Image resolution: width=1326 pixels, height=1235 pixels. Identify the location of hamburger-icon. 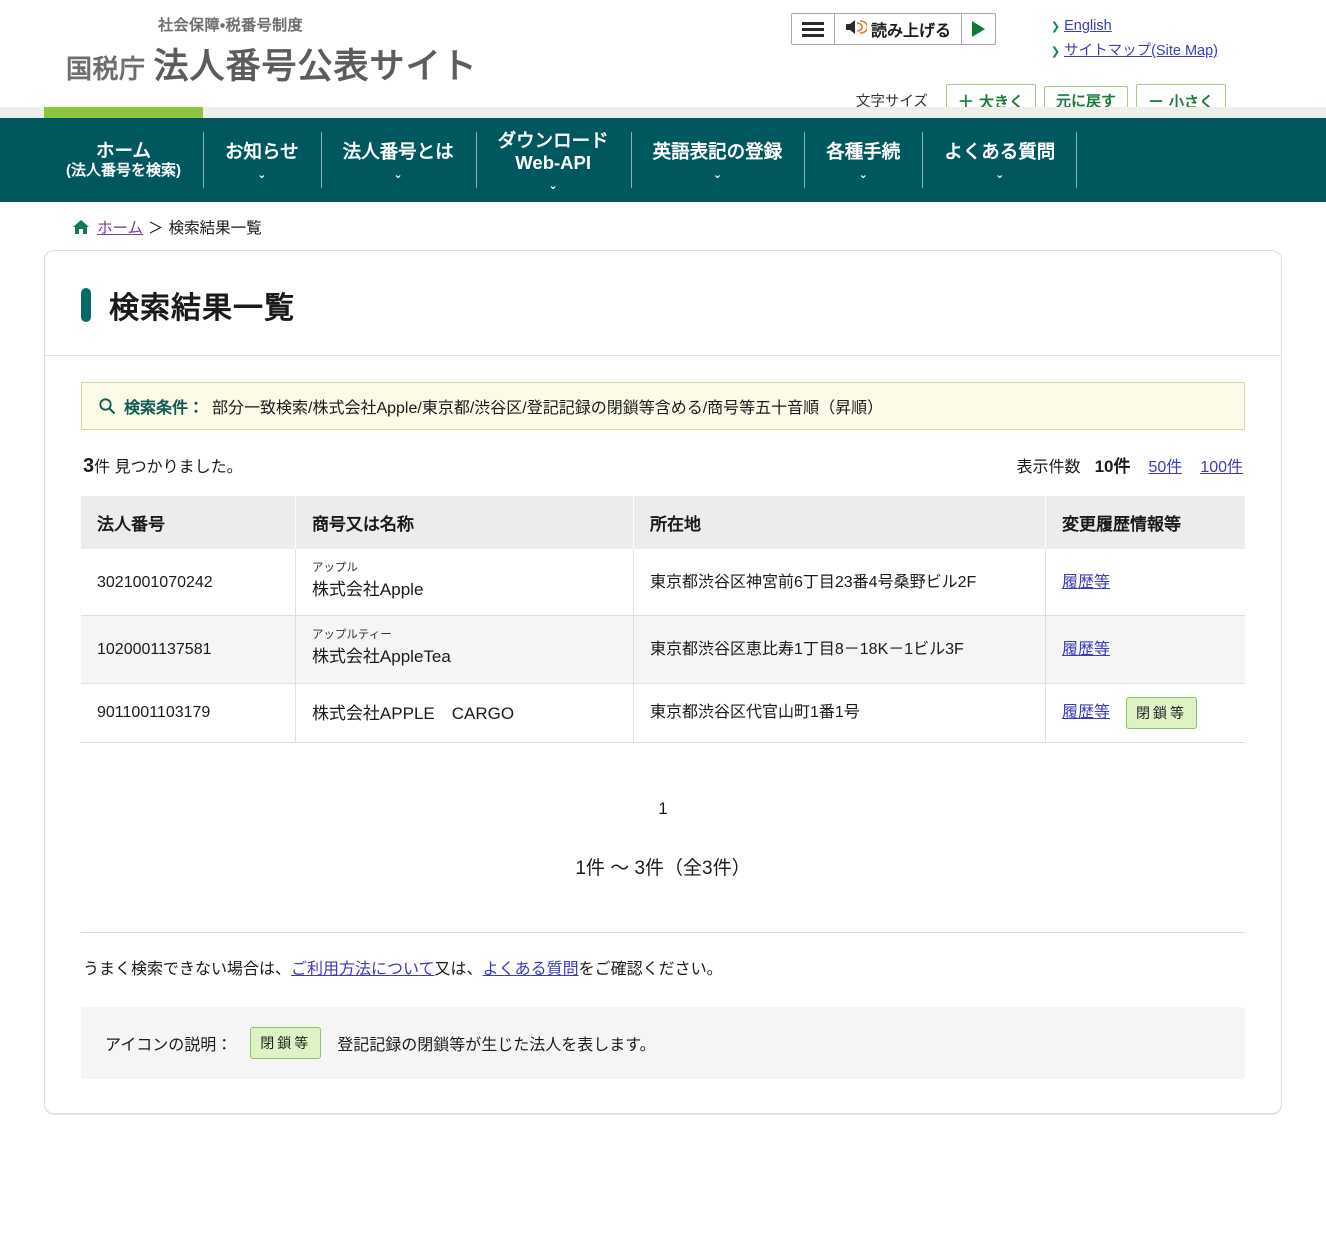
(812, 29).